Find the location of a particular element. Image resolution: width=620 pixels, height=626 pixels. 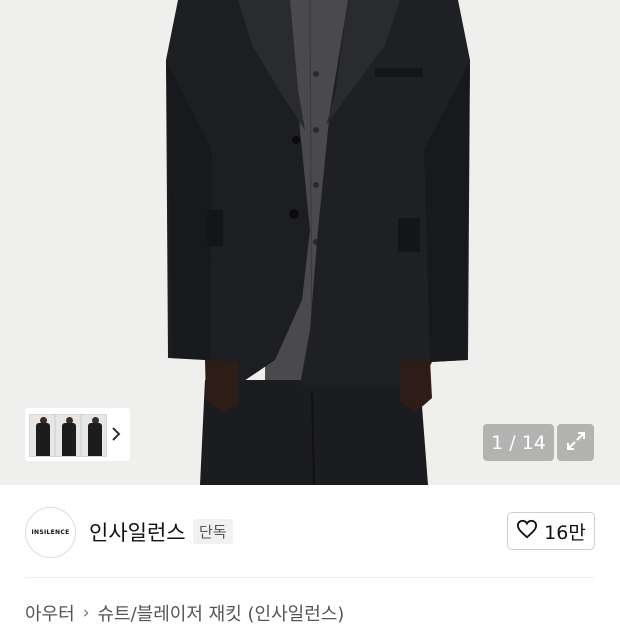

expand-button is located at coordinates (575, 442).